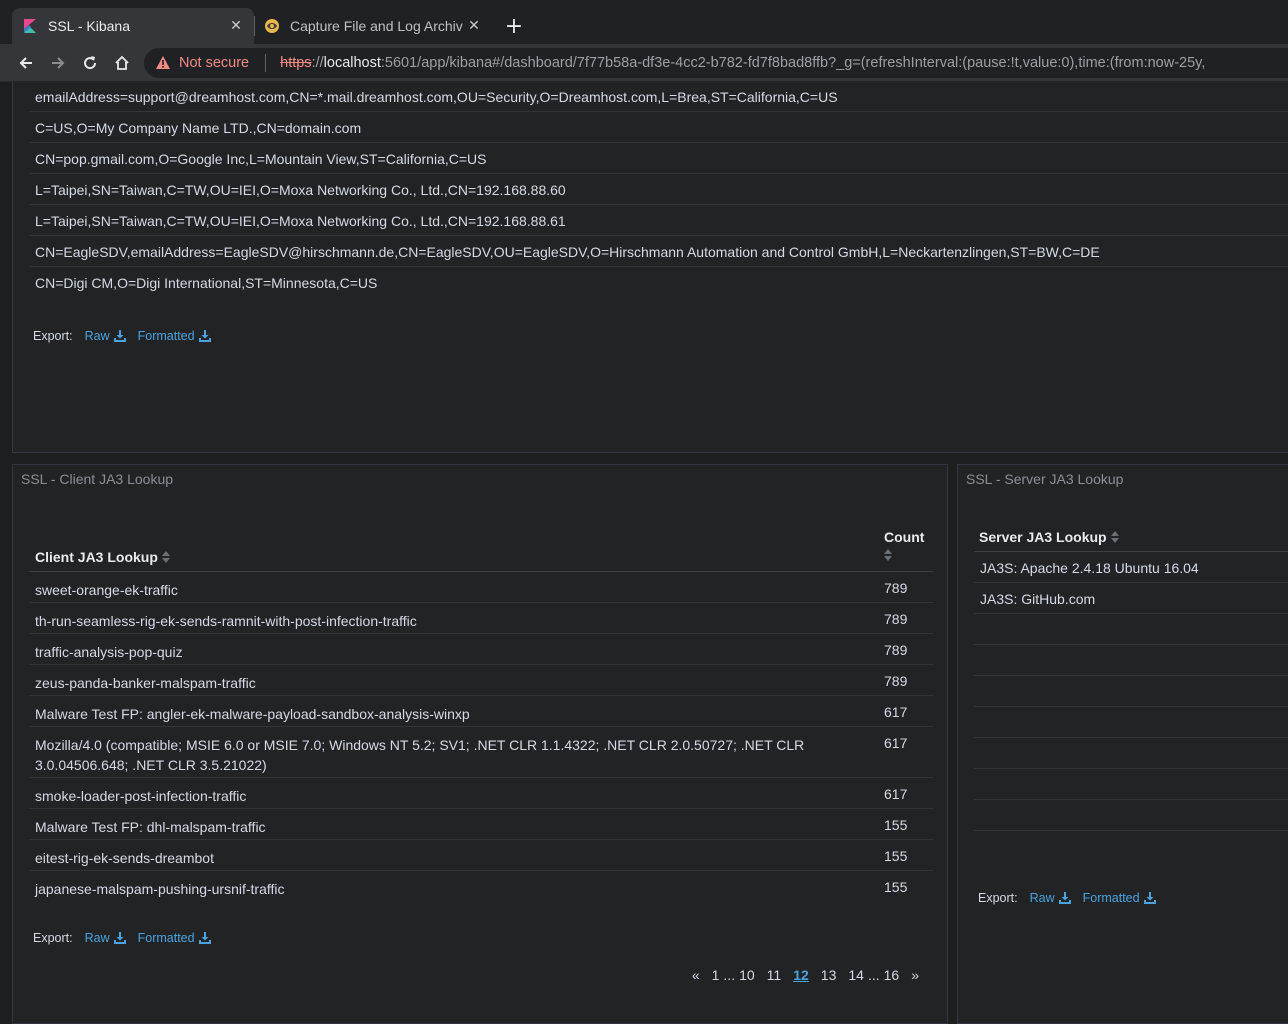  Describe the element at coordinates (296, 63) in the screenshot. I see `url-scheme: https` at that location.